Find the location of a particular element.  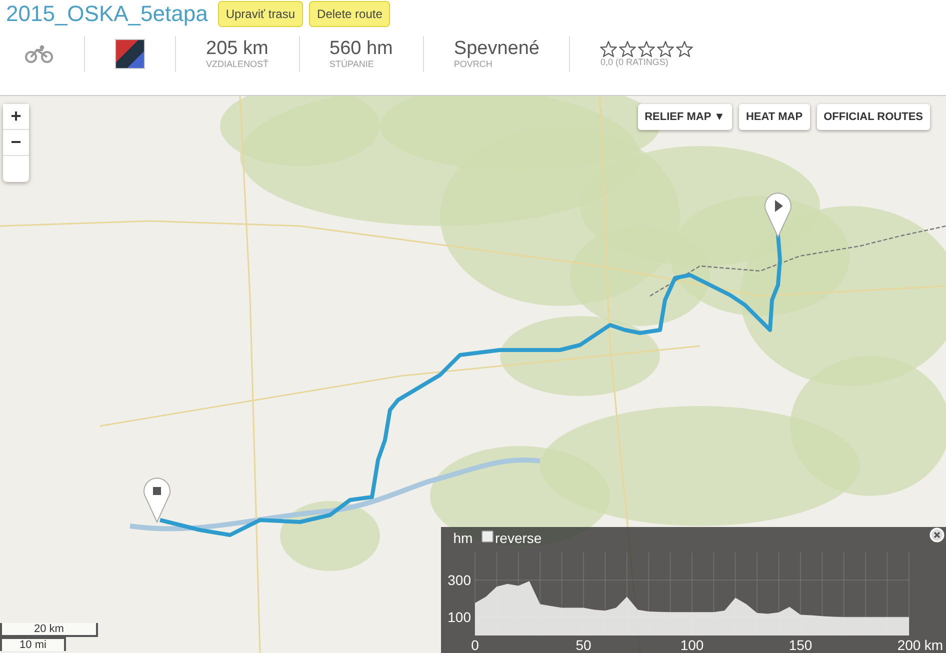

reverse-label: reverse is located at coordinates (518, 538).